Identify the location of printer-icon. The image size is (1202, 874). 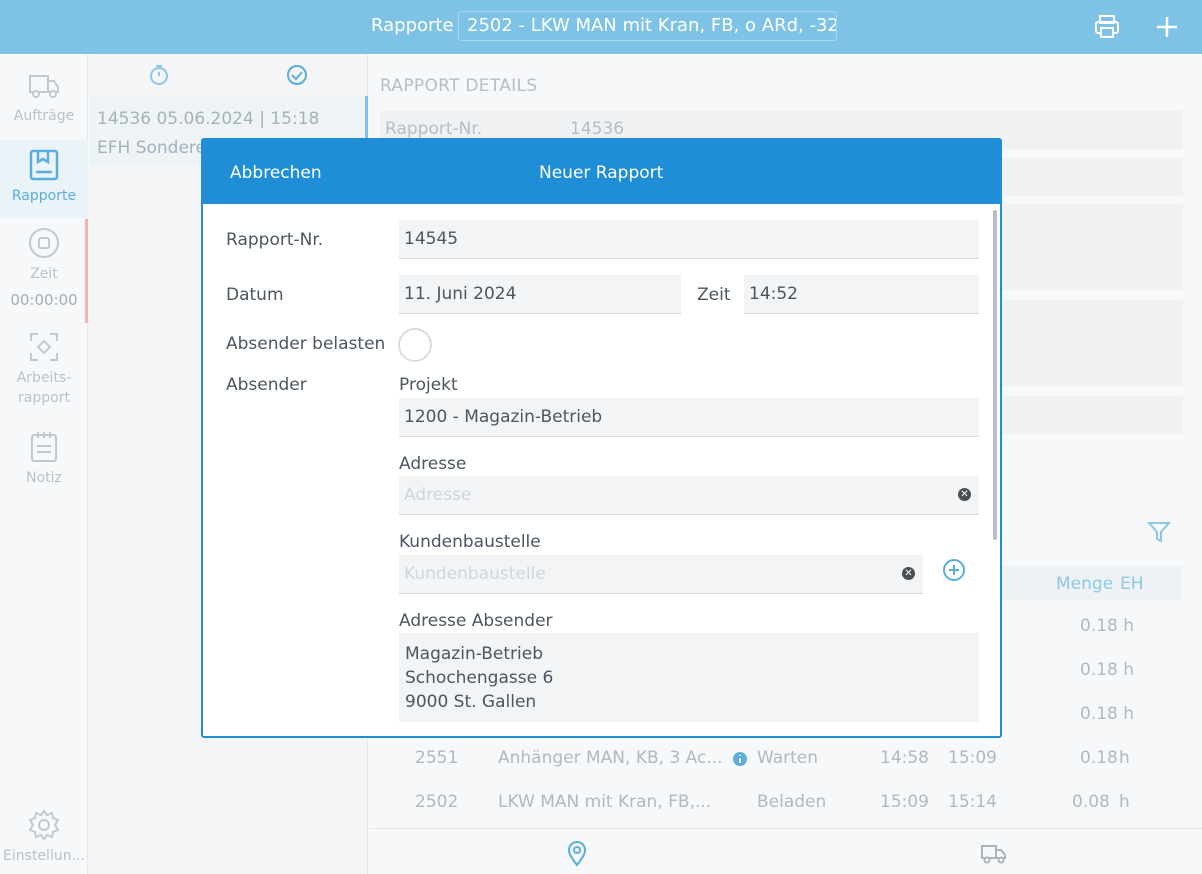
(1107, 27).